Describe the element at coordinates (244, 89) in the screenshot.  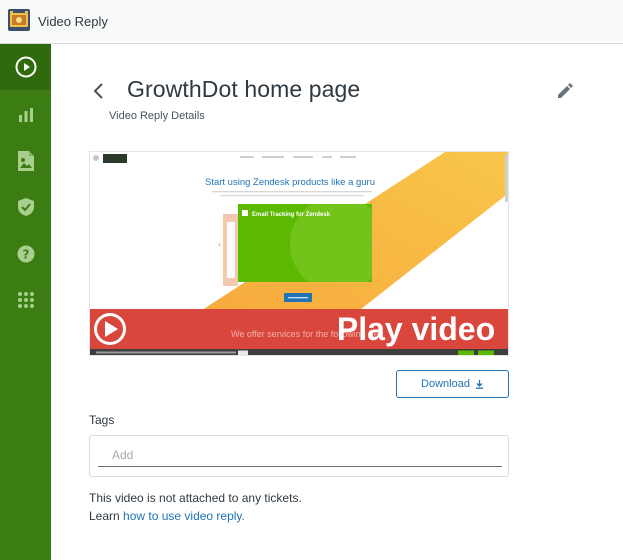
I see `page-title: GrowthDot home page` at that location.